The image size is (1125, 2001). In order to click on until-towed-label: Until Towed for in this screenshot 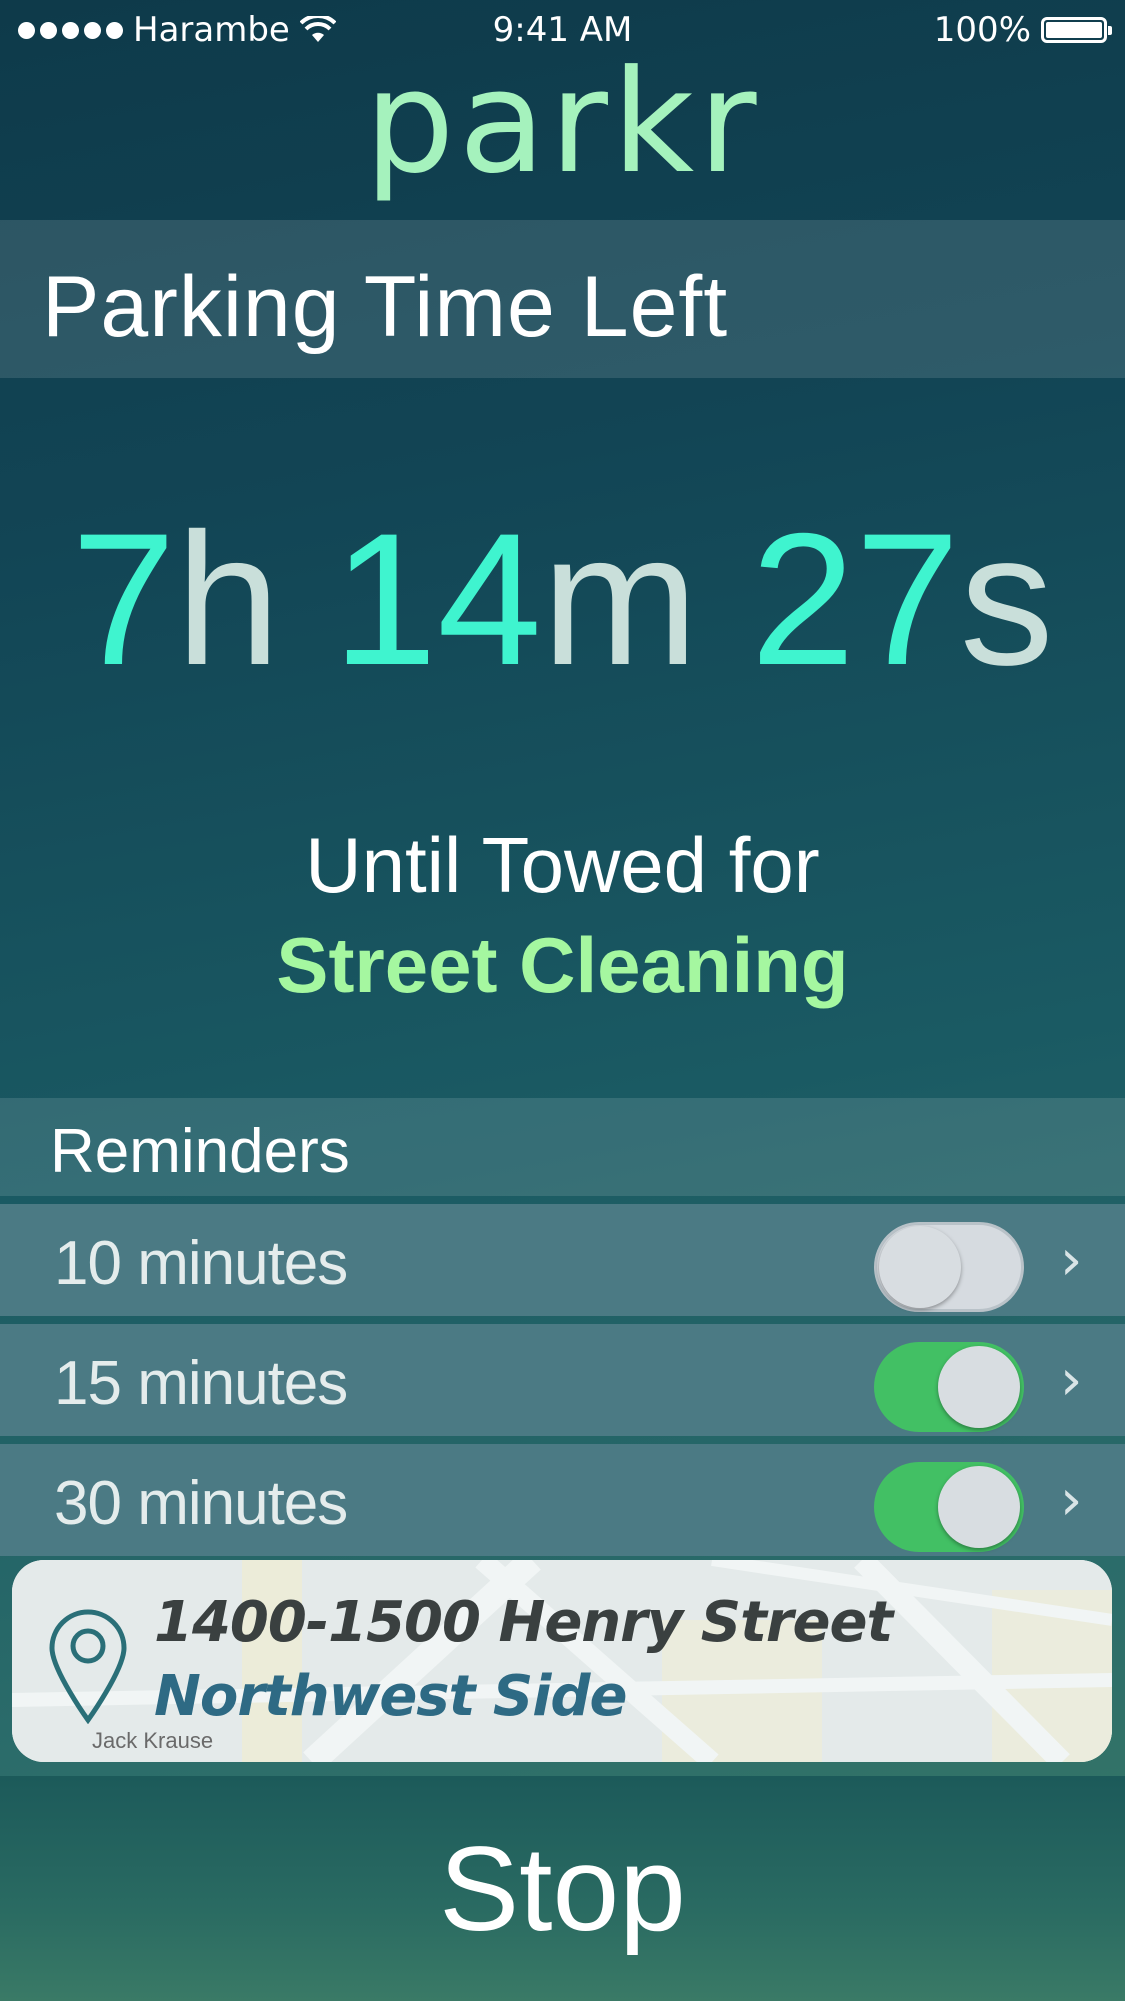, I will do `click(562, 865)`.